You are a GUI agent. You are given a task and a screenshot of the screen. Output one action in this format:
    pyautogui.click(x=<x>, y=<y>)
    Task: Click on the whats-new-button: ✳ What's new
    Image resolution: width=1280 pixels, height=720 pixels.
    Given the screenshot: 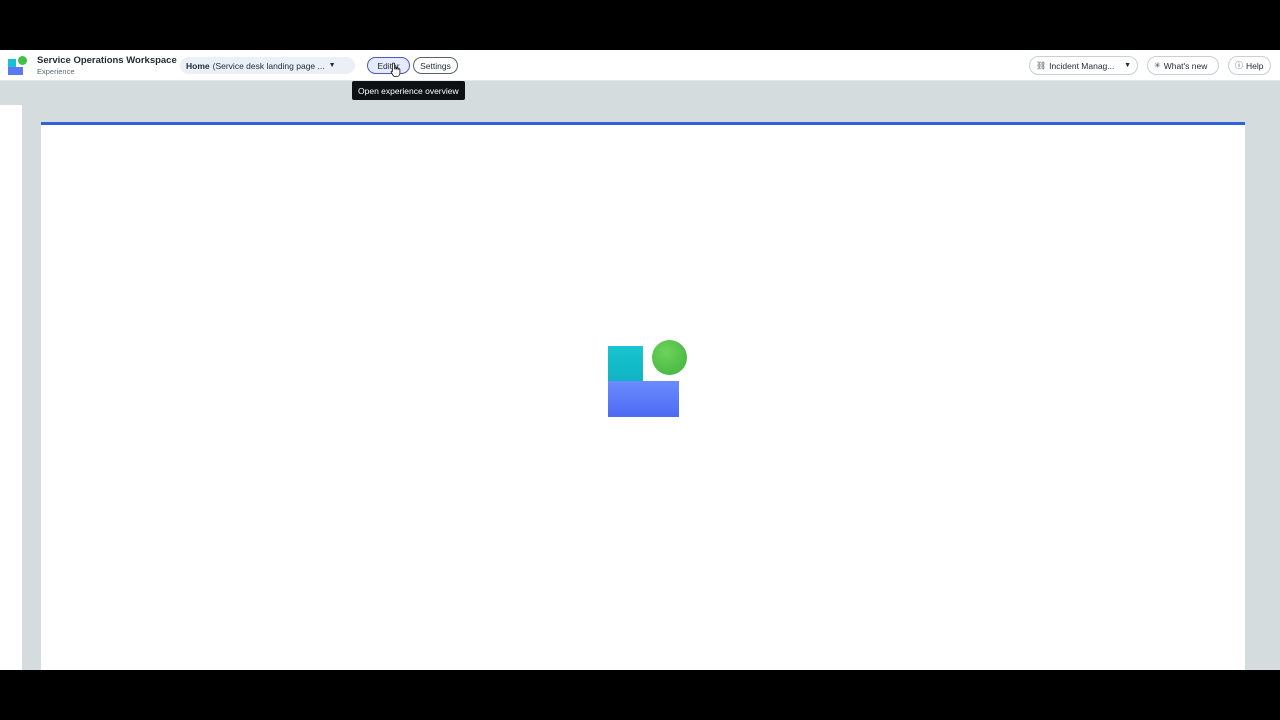 What is the action you would take?
    pyautogui.click(x=1183, y=65)
    